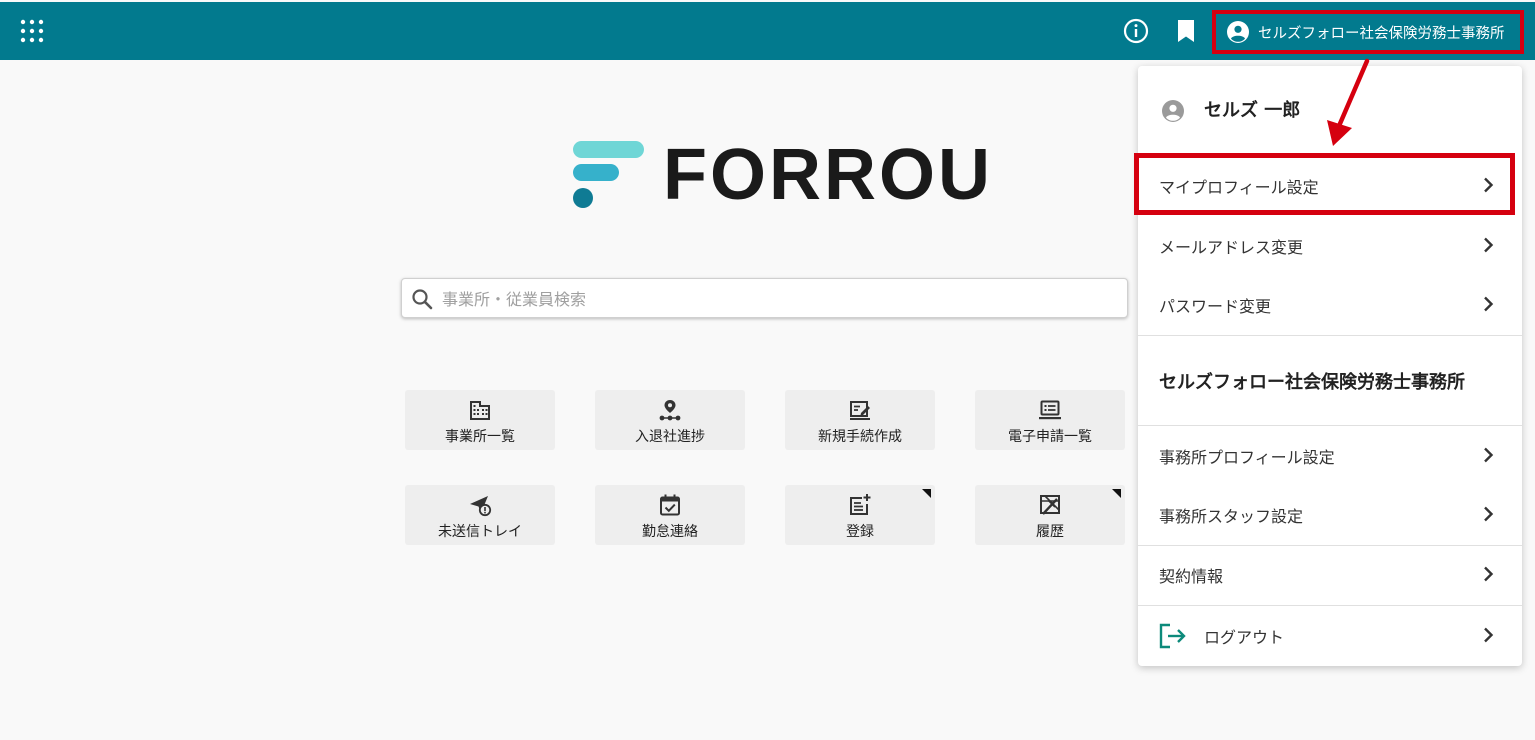 This screenshot has width=1535, height=740. I want to click on tile-onboarding-progress: 入退社進捗, so click(670, 420).